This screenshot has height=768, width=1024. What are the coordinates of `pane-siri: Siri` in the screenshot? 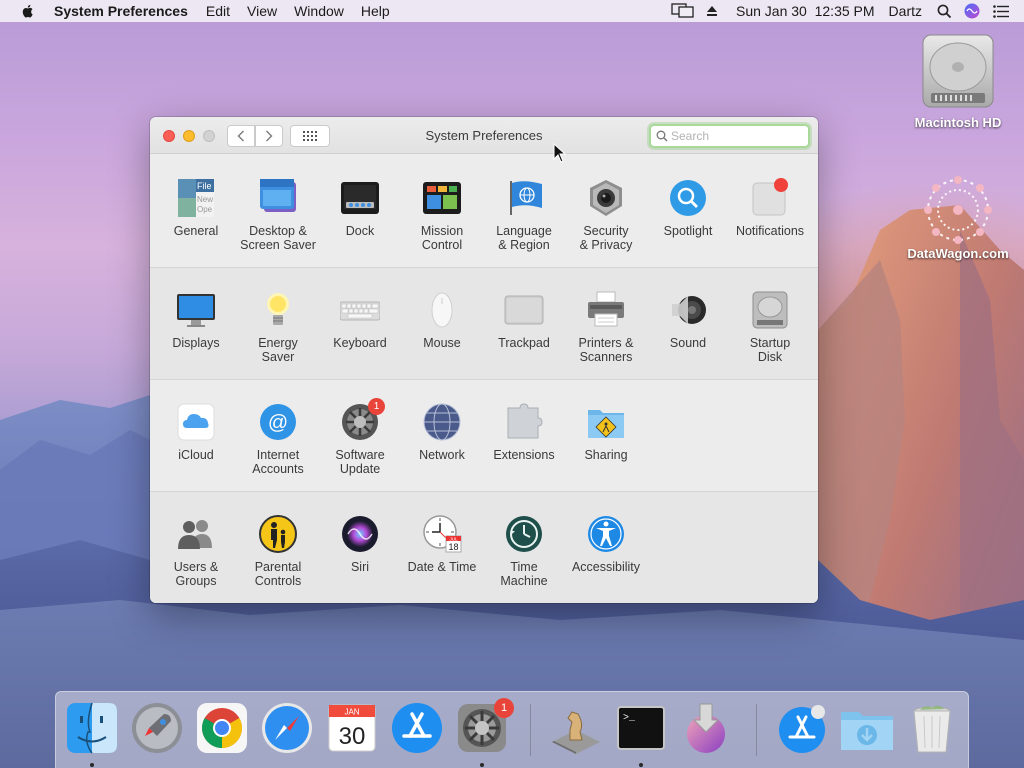 It's located at (360, 544).